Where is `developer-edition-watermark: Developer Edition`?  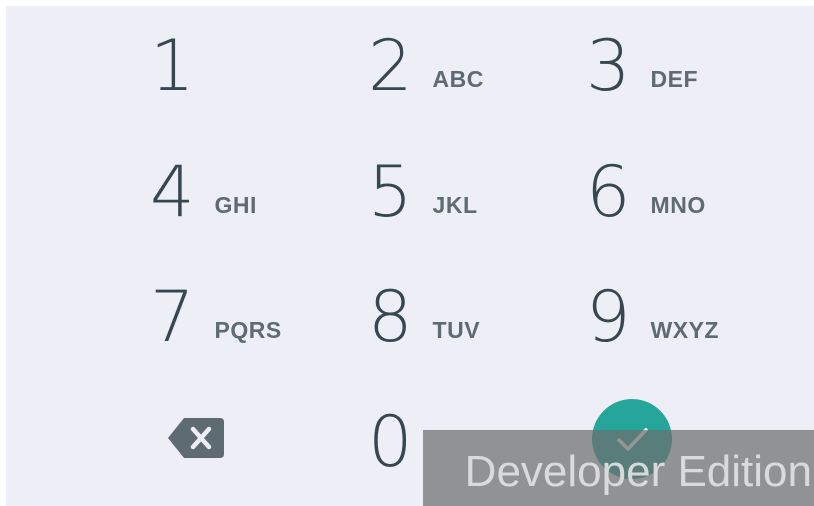
developer-edition-watermark: Developer Edition is located at coordinates (618, 468).